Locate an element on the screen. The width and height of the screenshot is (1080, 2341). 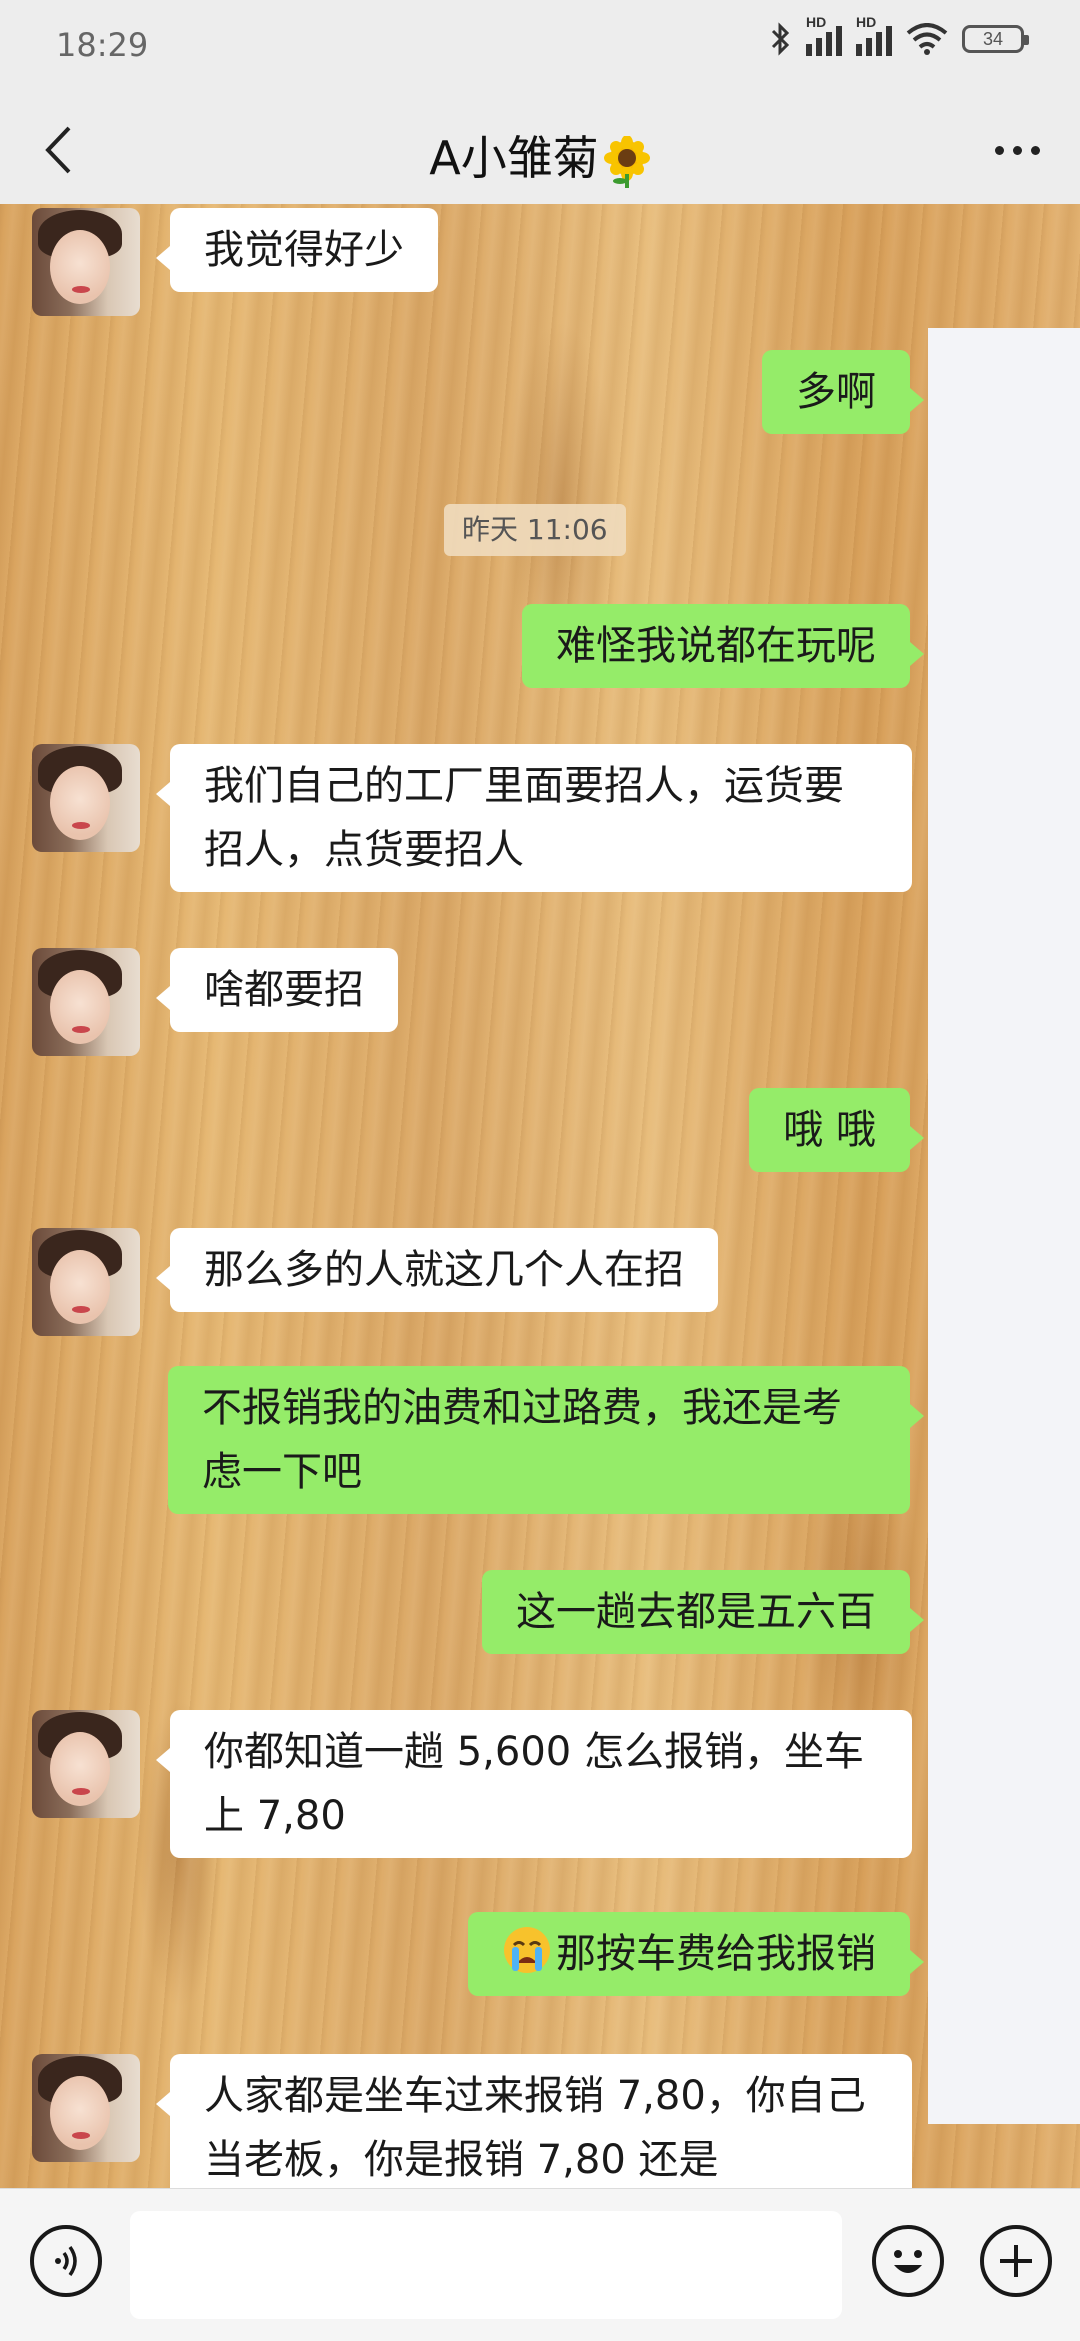
chat-title: A小雏菊 is located at coordinates (540, 155).